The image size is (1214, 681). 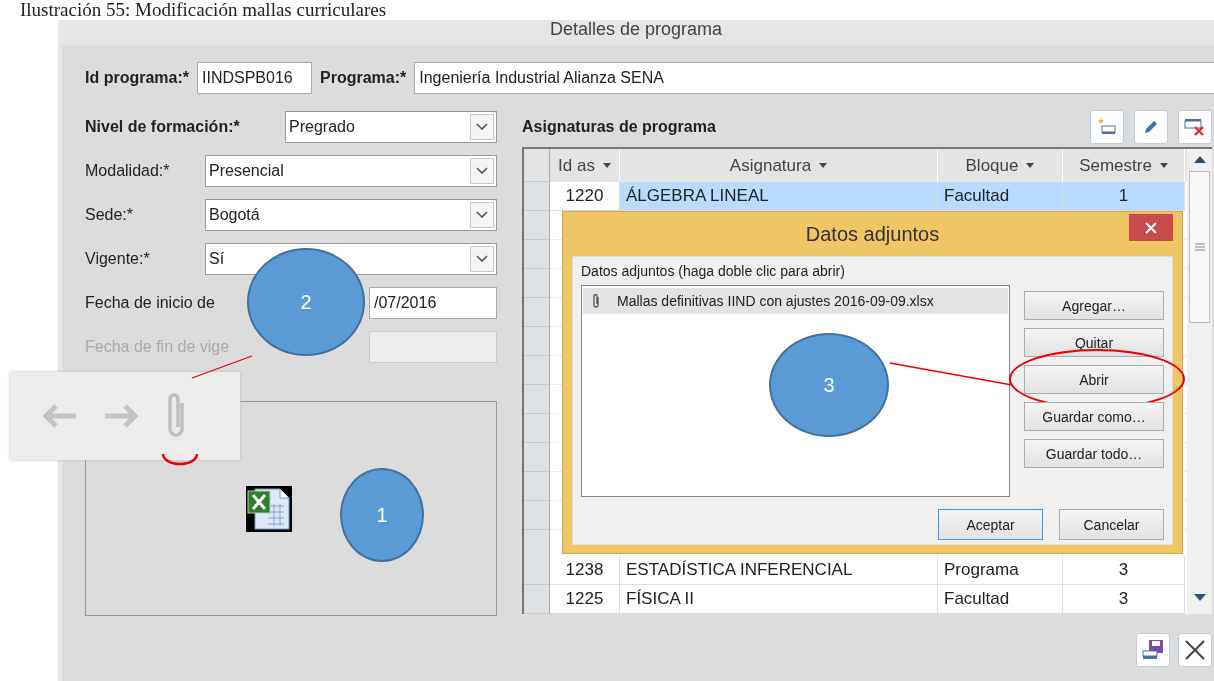 I want to click on pencil-icon, so click(x=1151, y=127).